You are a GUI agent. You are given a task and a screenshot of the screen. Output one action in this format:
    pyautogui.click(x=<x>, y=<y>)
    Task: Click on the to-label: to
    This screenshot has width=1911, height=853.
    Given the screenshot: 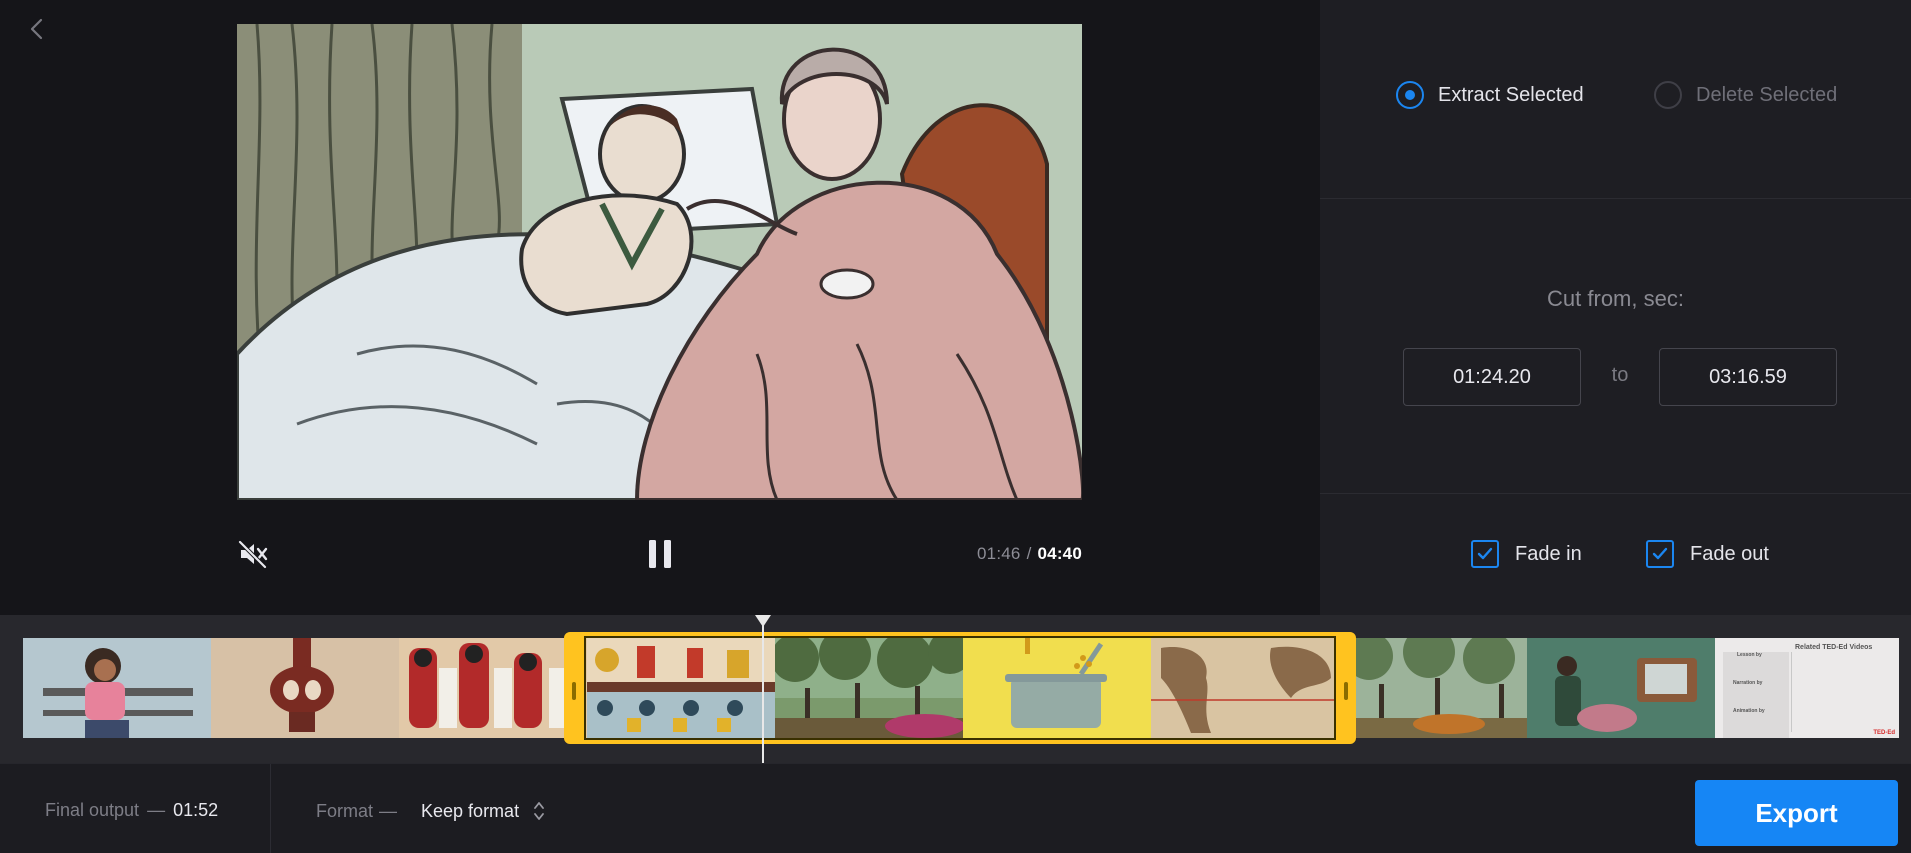 What is the action you would take?
    pyautogui.click(x=1620, y=375)
    